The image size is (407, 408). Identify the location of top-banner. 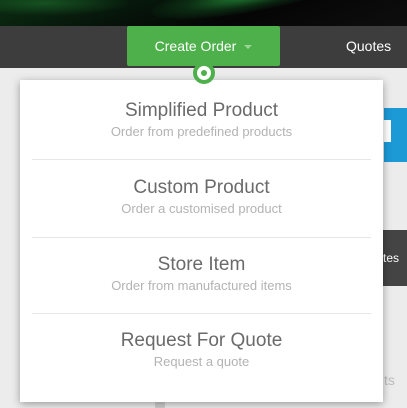
(203, 13).